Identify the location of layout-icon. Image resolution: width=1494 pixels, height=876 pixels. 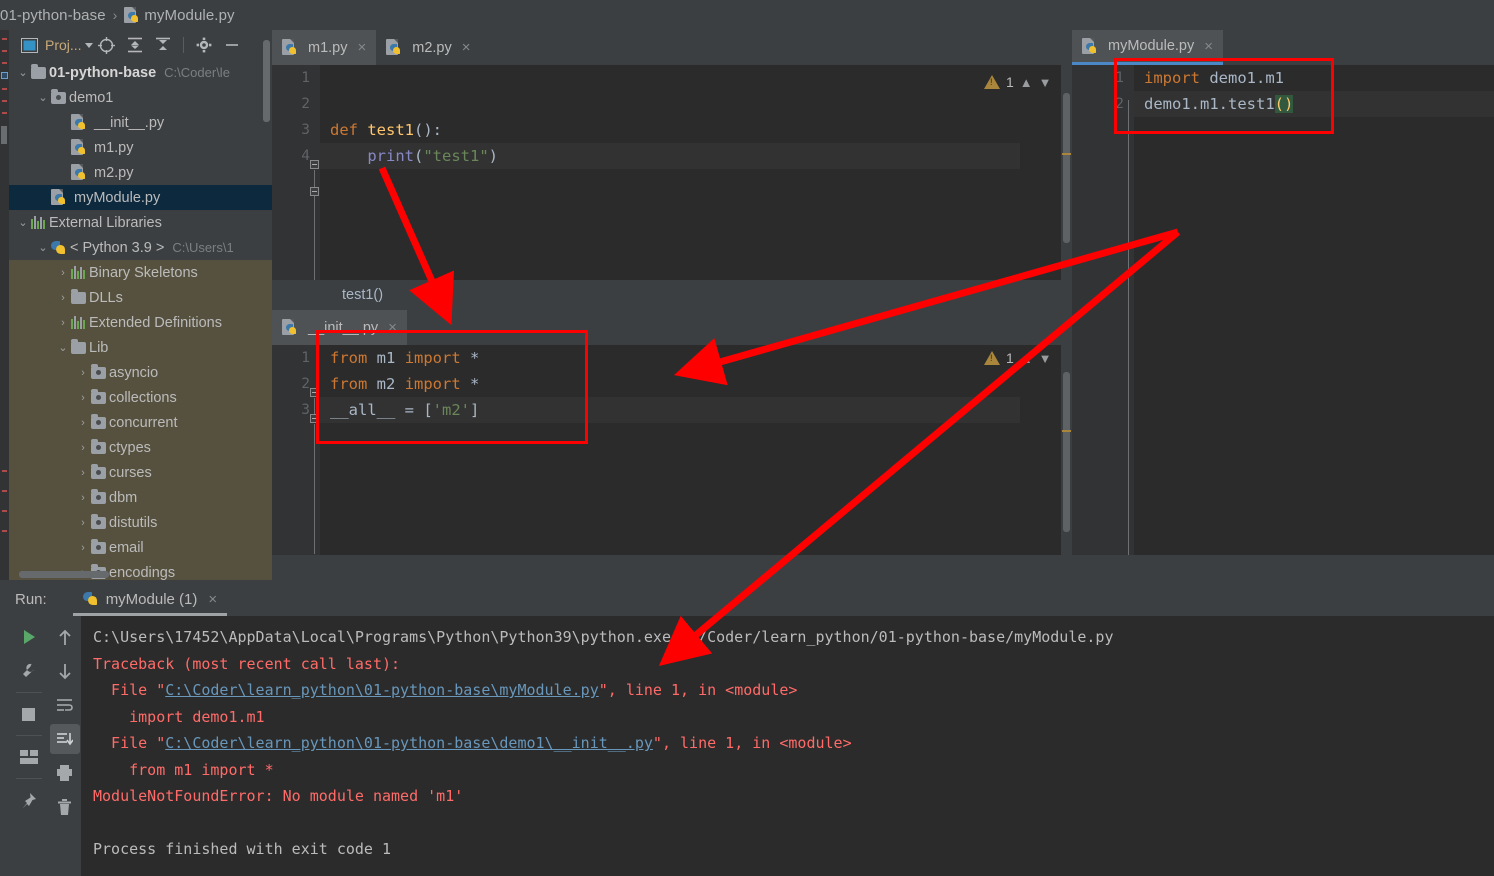
(29, 757).